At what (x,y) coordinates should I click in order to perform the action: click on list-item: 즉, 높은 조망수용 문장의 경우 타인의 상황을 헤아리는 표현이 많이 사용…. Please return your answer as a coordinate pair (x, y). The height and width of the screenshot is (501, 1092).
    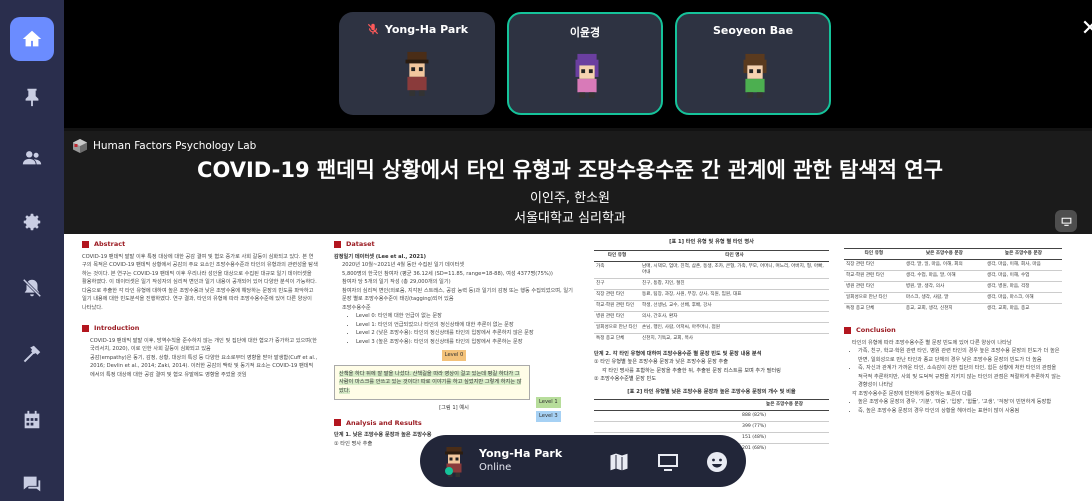
    Looking at the image, I should click on (960, 411).